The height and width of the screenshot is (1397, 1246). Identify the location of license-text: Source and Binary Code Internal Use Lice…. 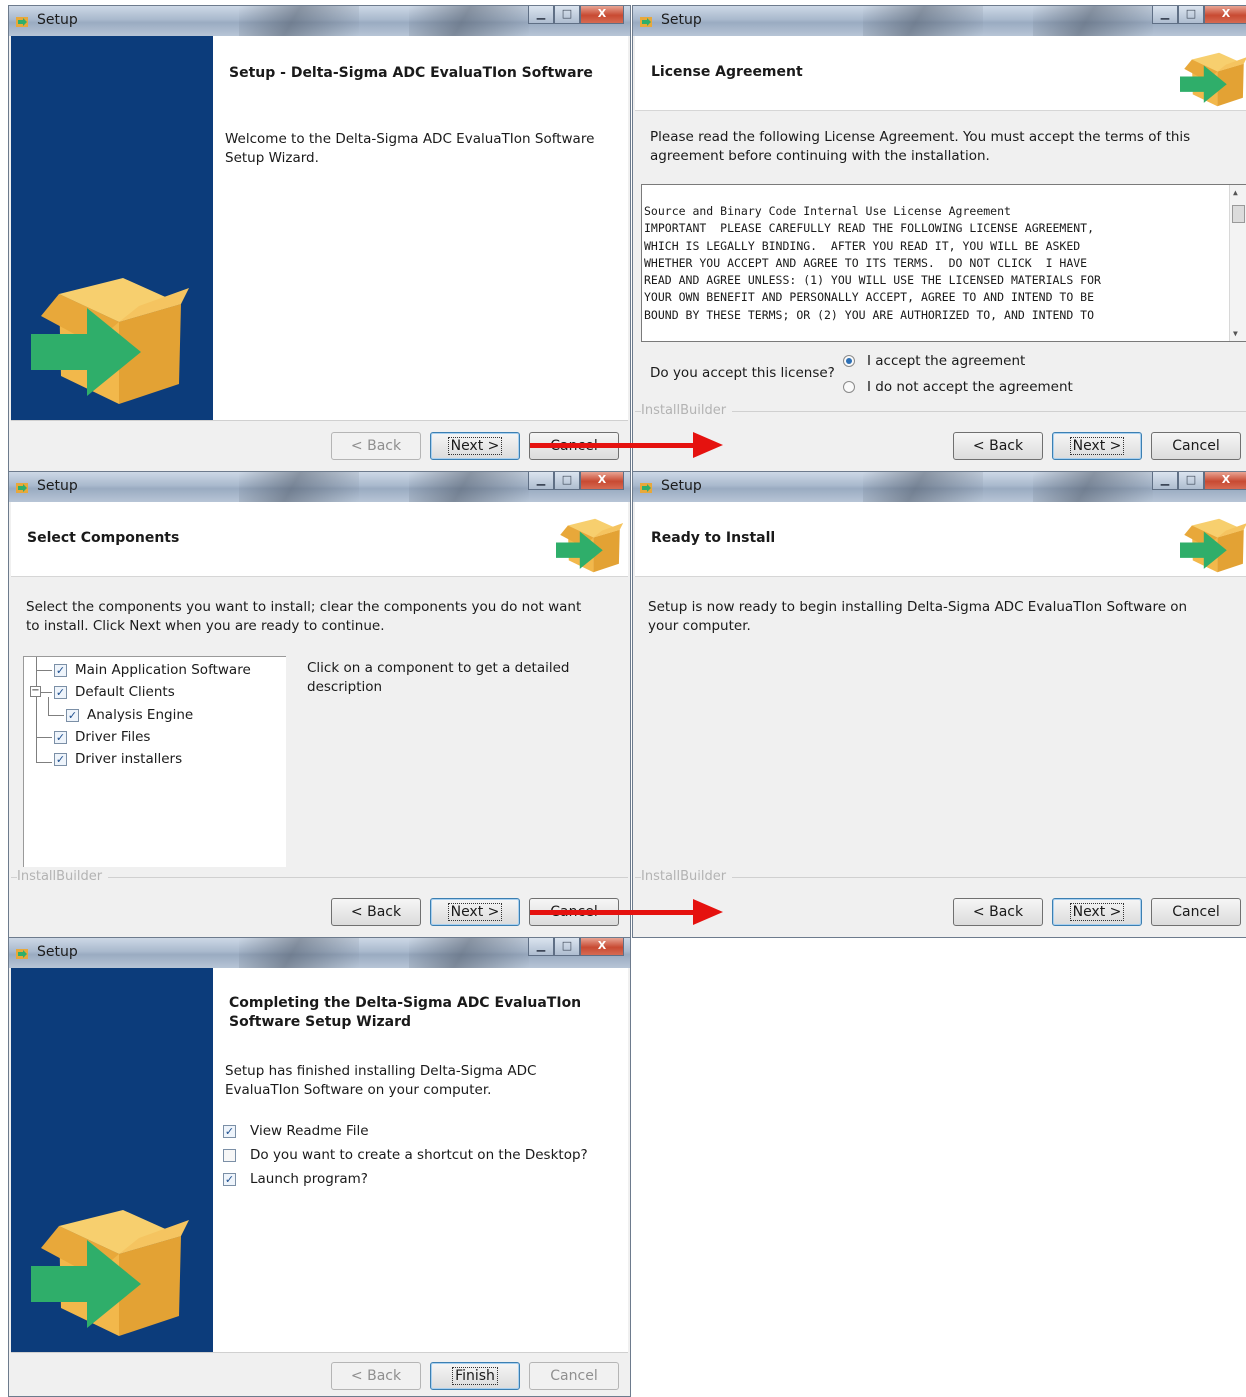
(944, 254).